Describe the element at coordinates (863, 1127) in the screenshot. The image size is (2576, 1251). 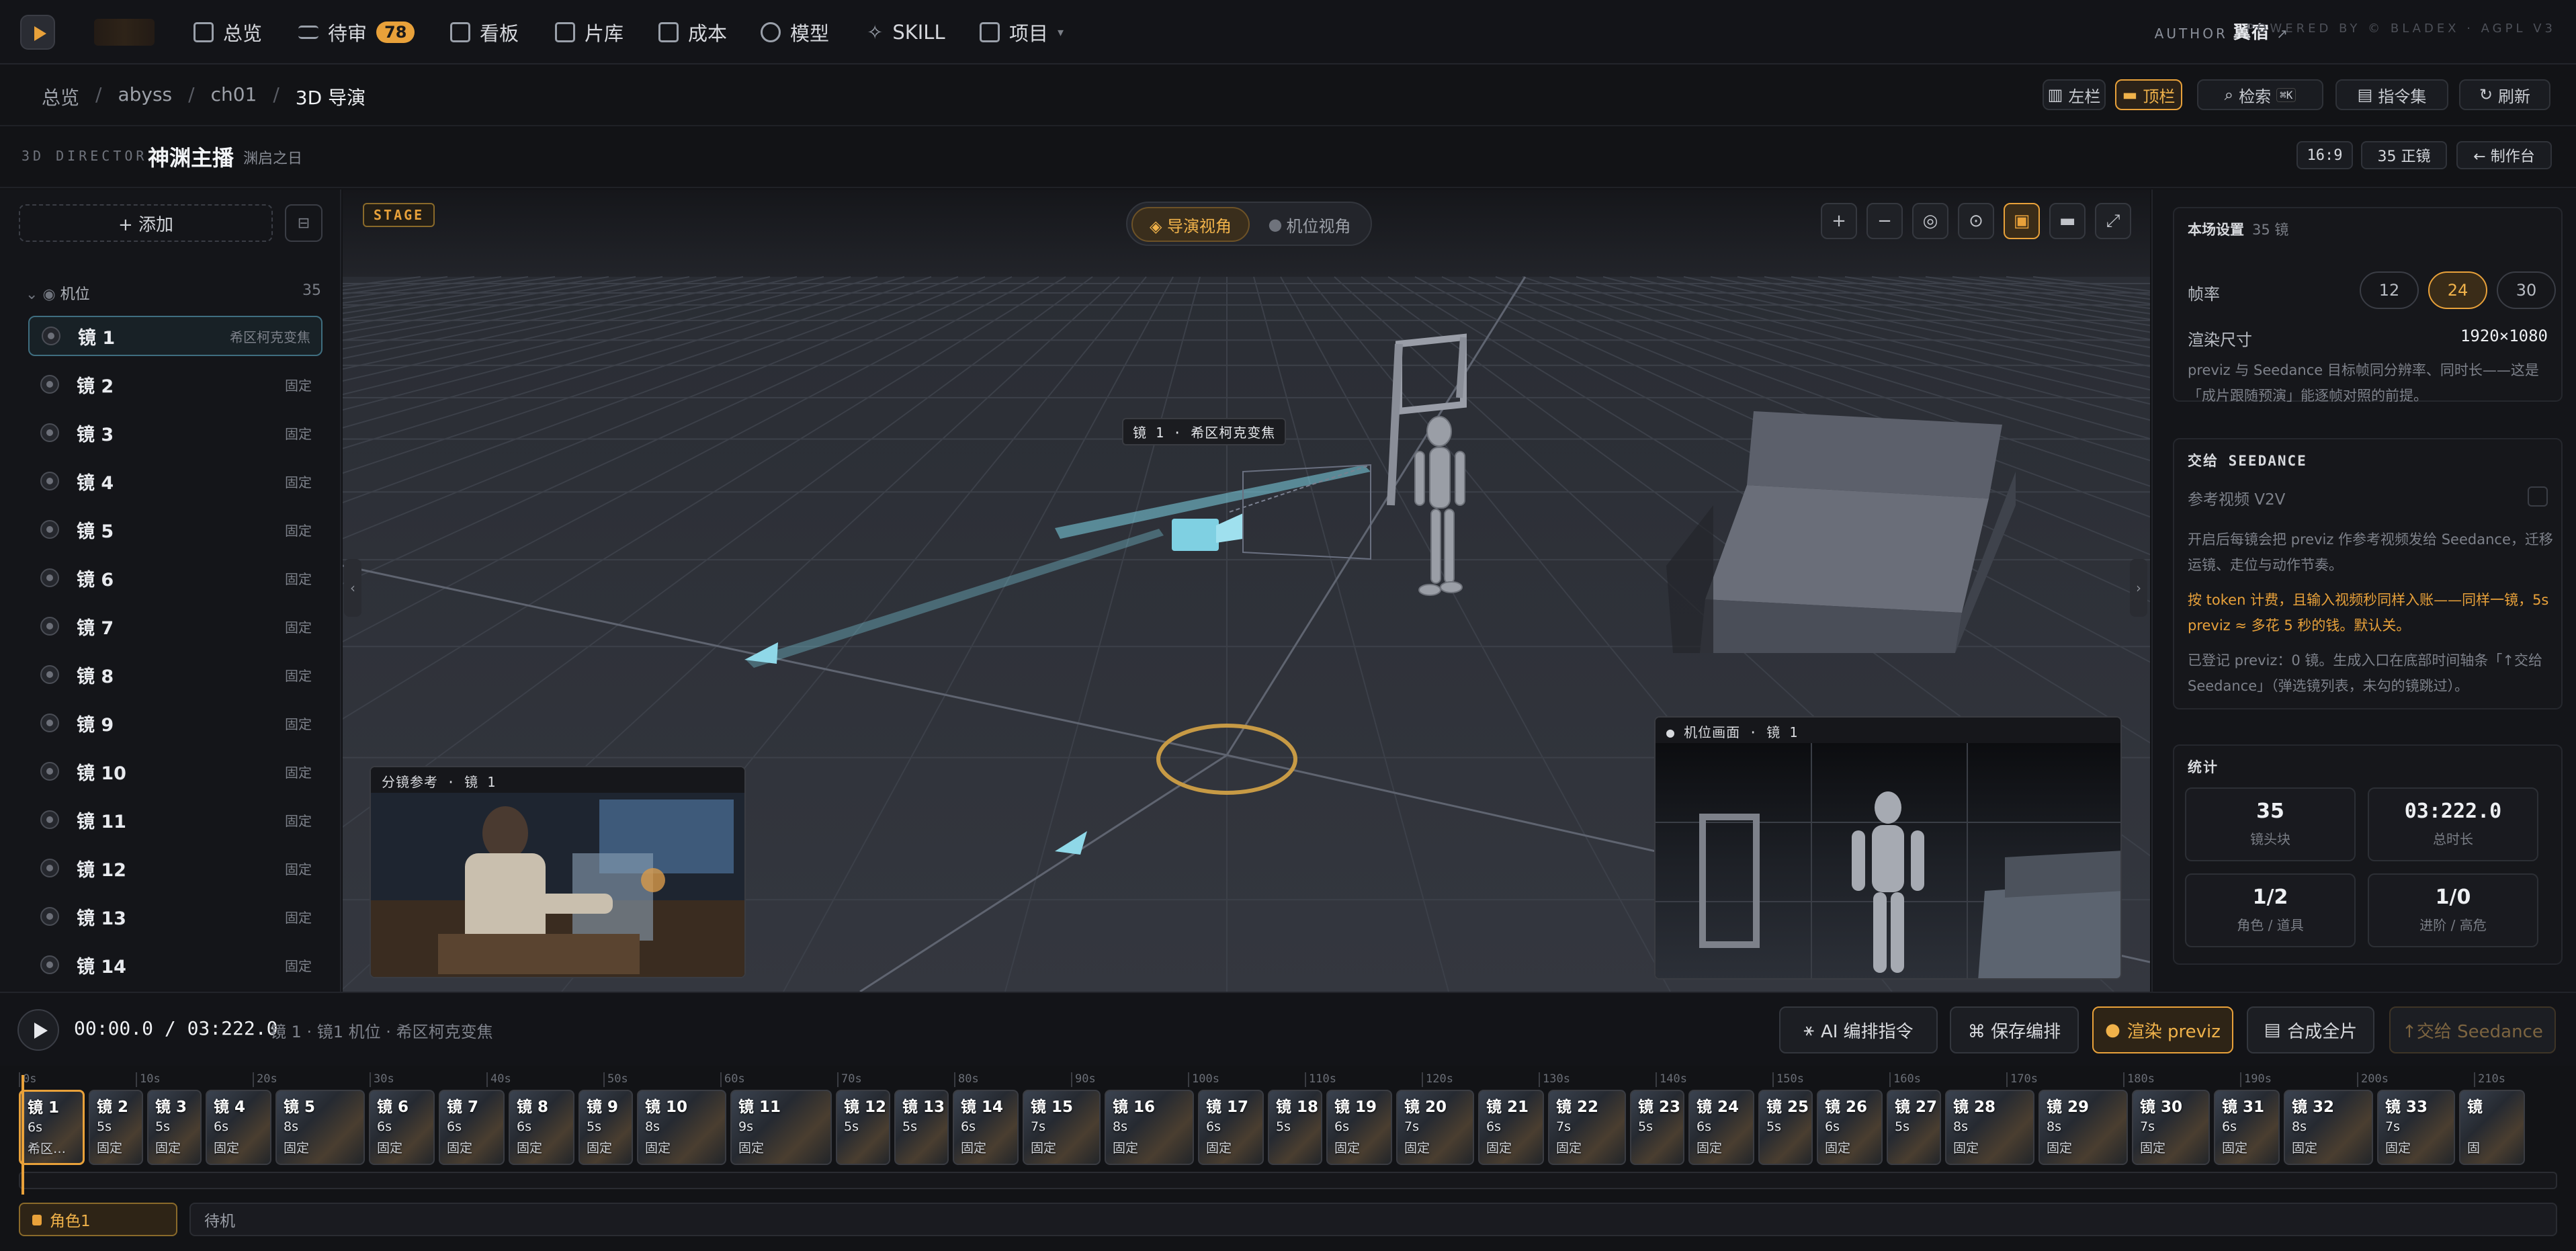
I see `timeline-clip: 镜 12 5s` at that location.